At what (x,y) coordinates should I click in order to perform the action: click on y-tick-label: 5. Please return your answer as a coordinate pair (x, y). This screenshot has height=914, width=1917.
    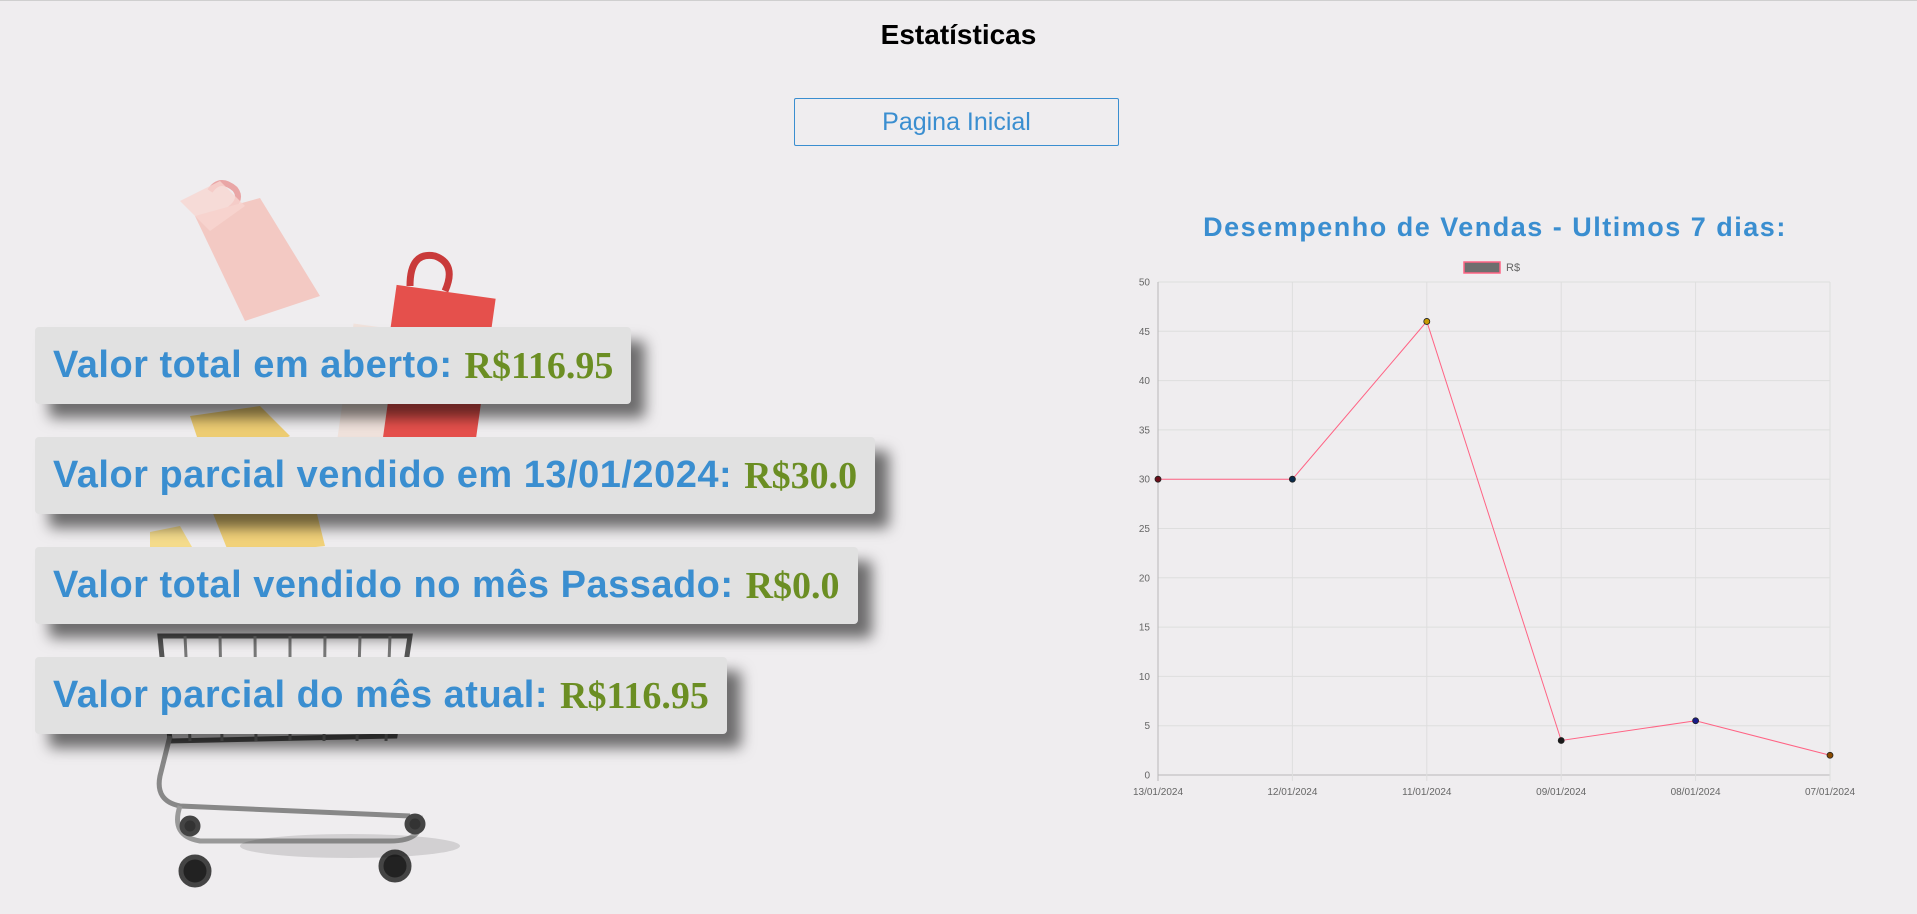
    Looking at the image, I should click on (1147, 726).